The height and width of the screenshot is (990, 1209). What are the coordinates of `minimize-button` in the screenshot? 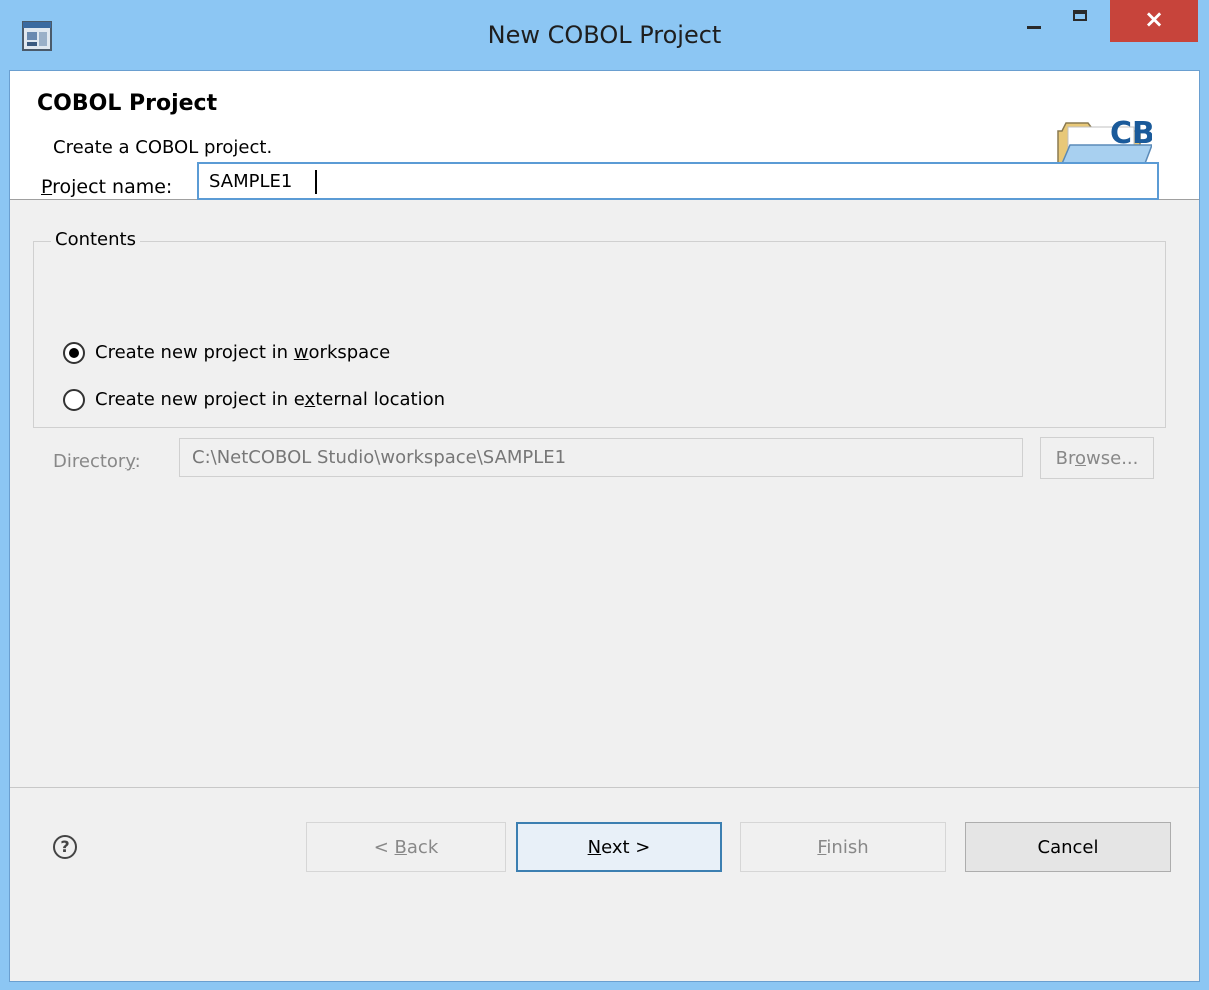 It's located at (1035, 21).